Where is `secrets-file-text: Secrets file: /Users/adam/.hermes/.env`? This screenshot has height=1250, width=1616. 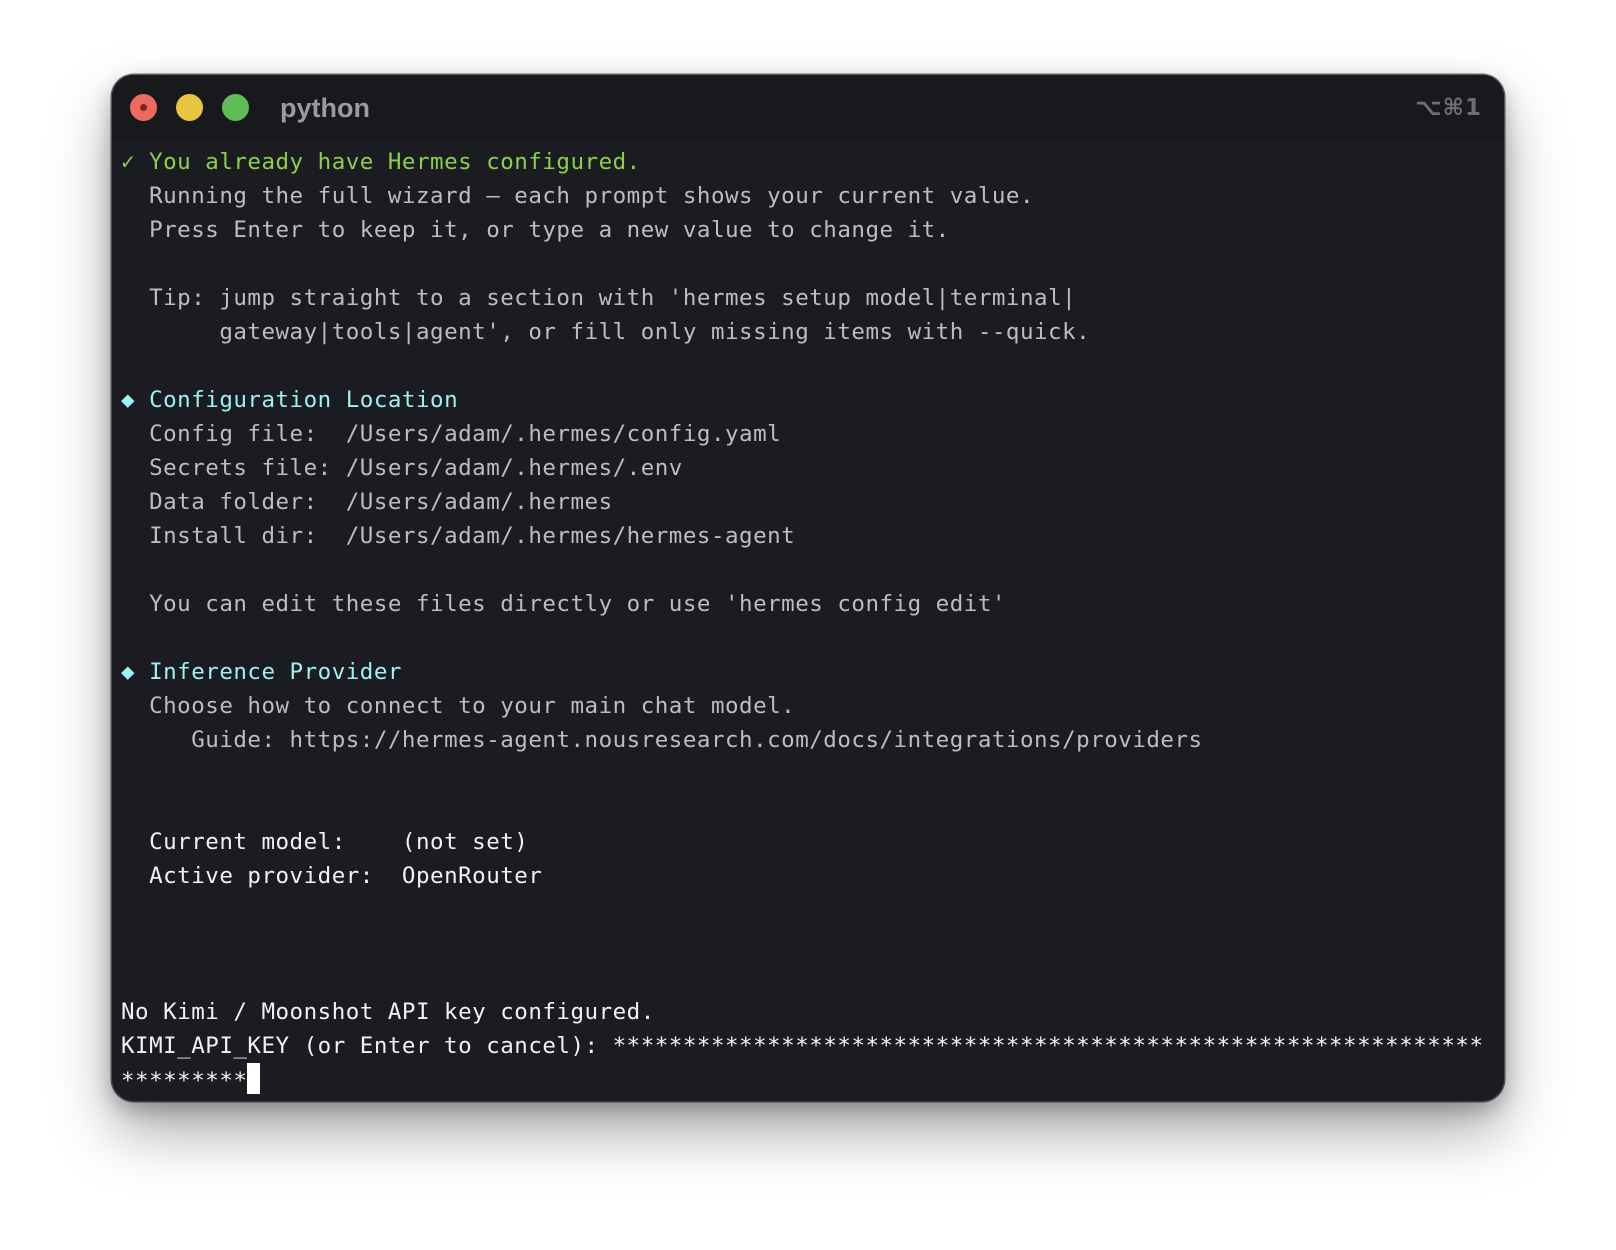
secrets-file-text: Secrets file: /Users/adam/.hermes/.env is located at coordinates (416, 468).